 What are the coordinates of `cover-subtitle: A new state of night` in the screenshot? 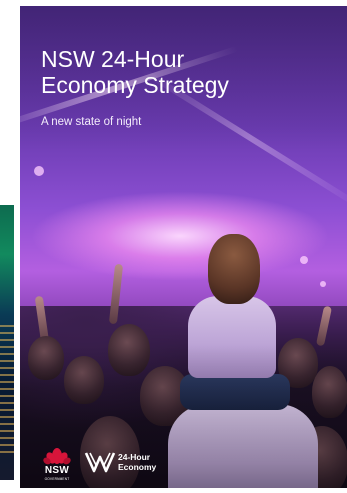 It's located at (91, 122).